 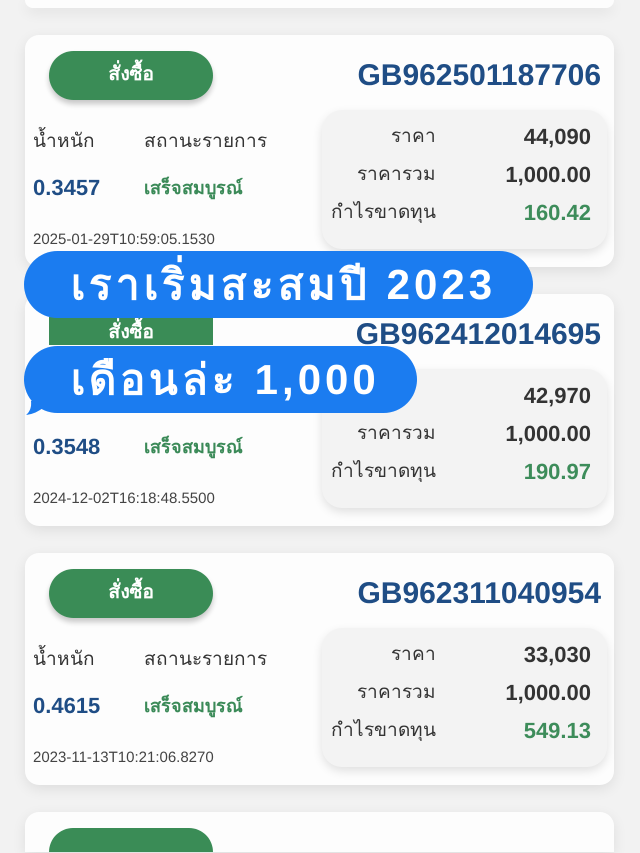 What do you see at coordinates (35, 408) in the screenshot?
I see `bubble-tail-icon` at bounding box center [35, 408].